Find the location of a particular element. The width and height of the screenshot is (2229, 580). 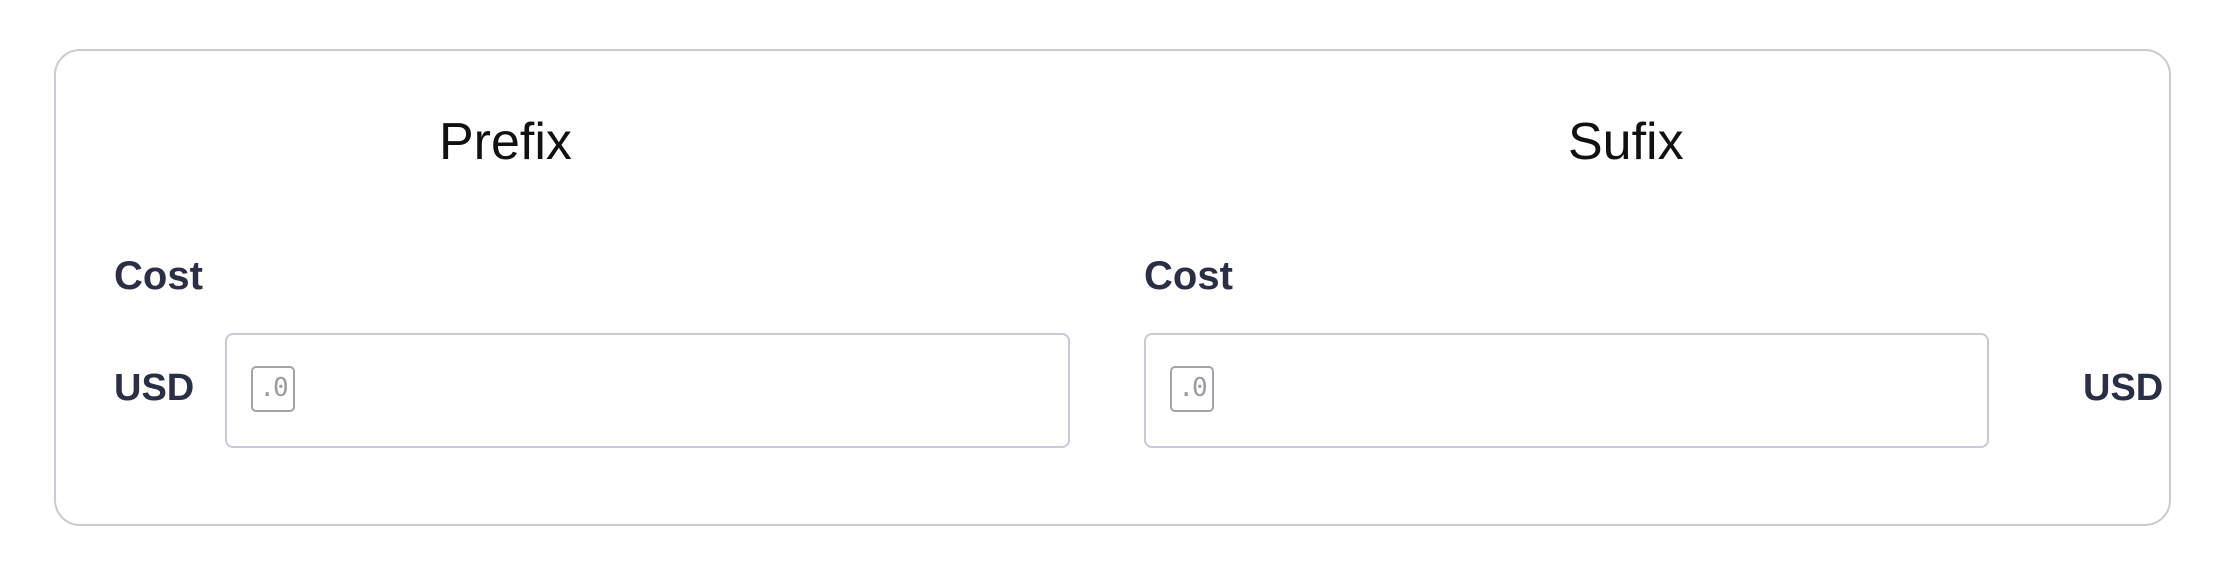

prefix-currency-label: USD is located at coordinates (154, 388).